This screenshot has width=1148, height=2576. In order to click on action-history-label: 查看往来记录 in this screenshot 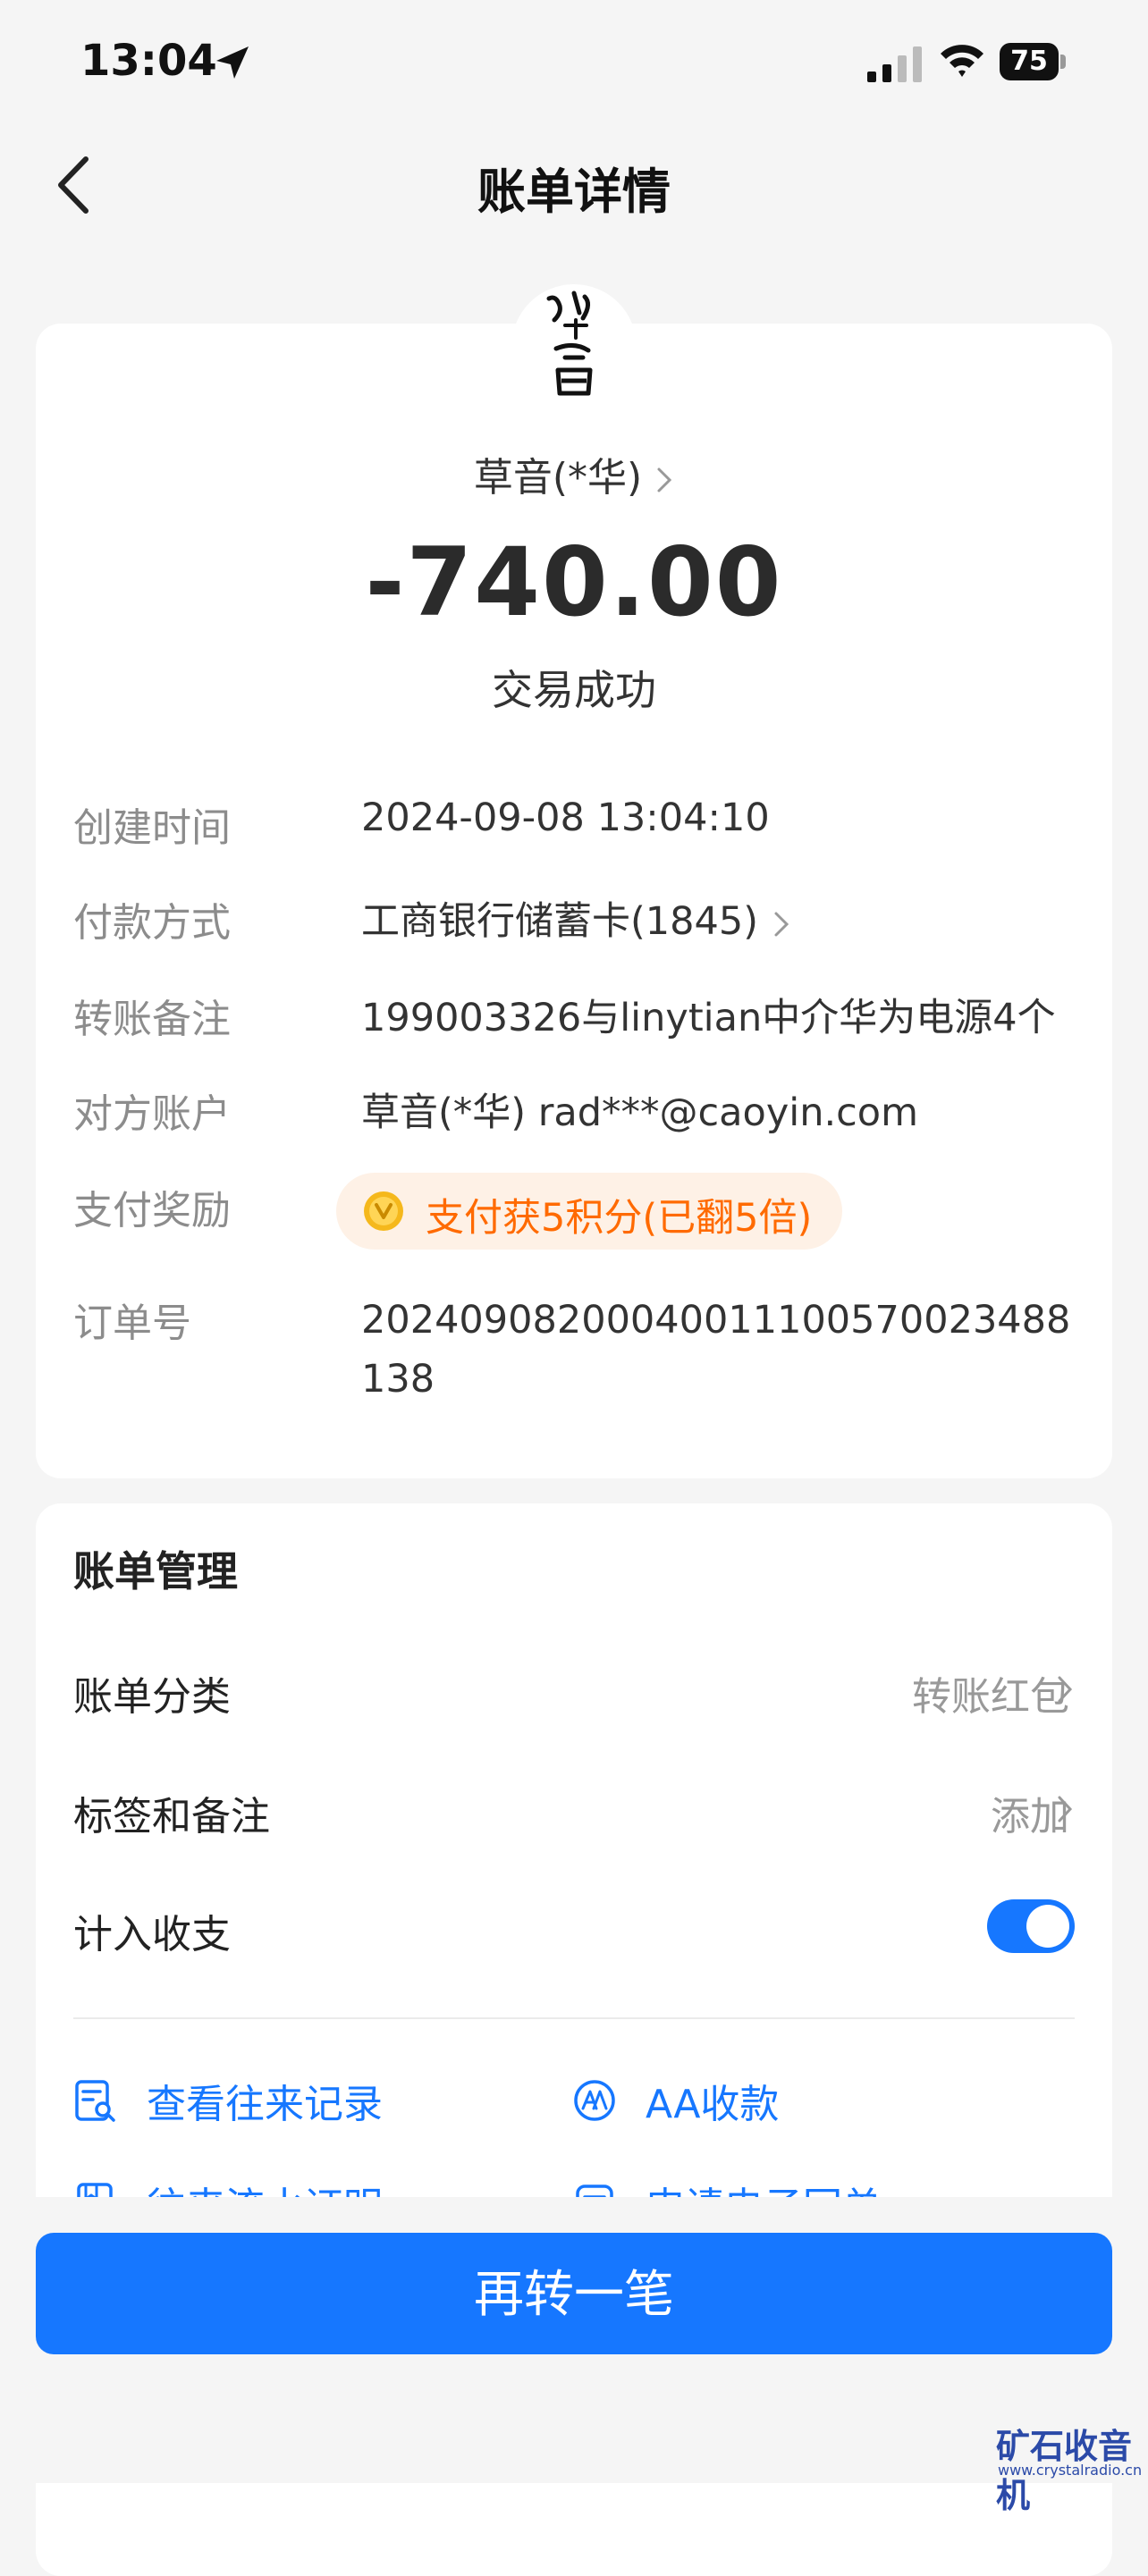, I will do `click(265, 2105)`.